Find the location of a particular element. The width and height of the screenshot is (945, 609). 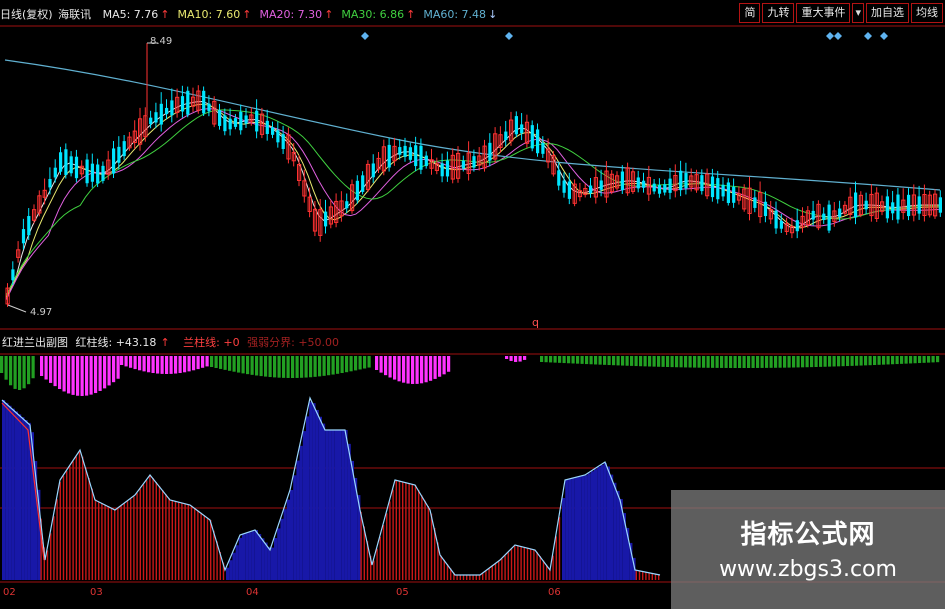

x-label-03: 03 is located at coordinates (96, 592).